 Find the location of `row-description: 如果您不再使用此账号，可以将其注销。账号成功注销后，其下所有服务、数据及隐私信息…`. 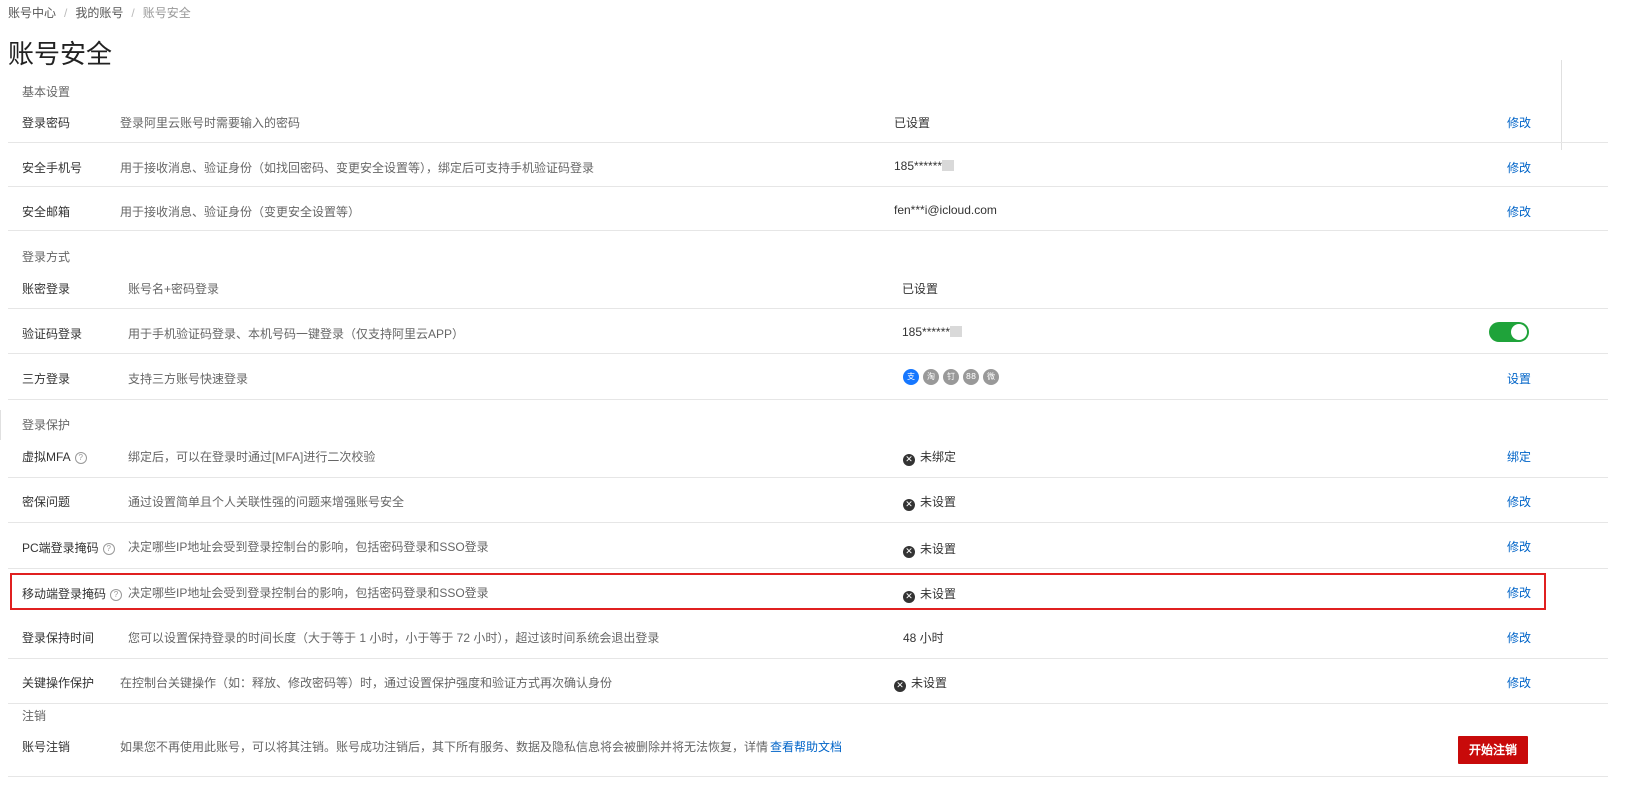

row-description: 如果您不再使用此账号，可以将其注销。账号成功注销后，其下所有服务、数据及隐私信息… is located at coordinates (481, 746).